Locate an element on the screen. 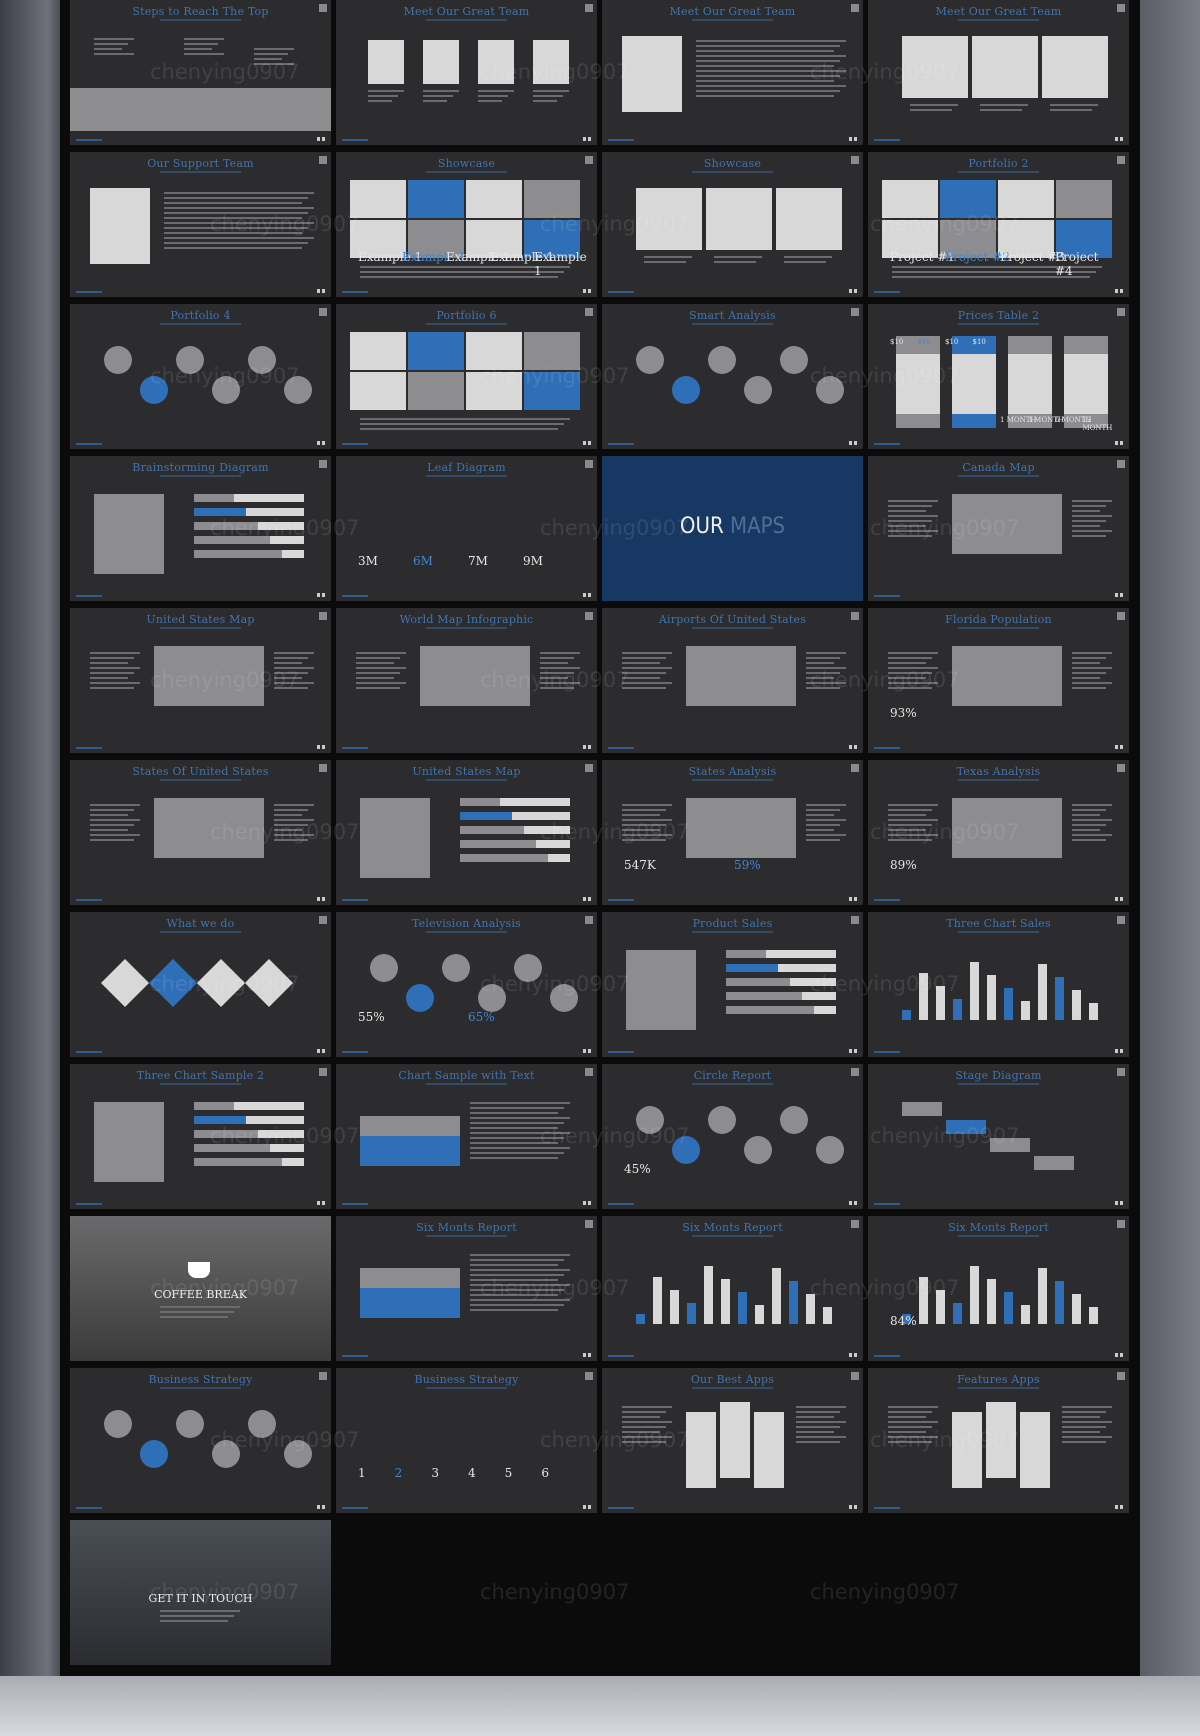  slide-thumbnail: Steps to Reach The Top is located at coordinates (200, 72).